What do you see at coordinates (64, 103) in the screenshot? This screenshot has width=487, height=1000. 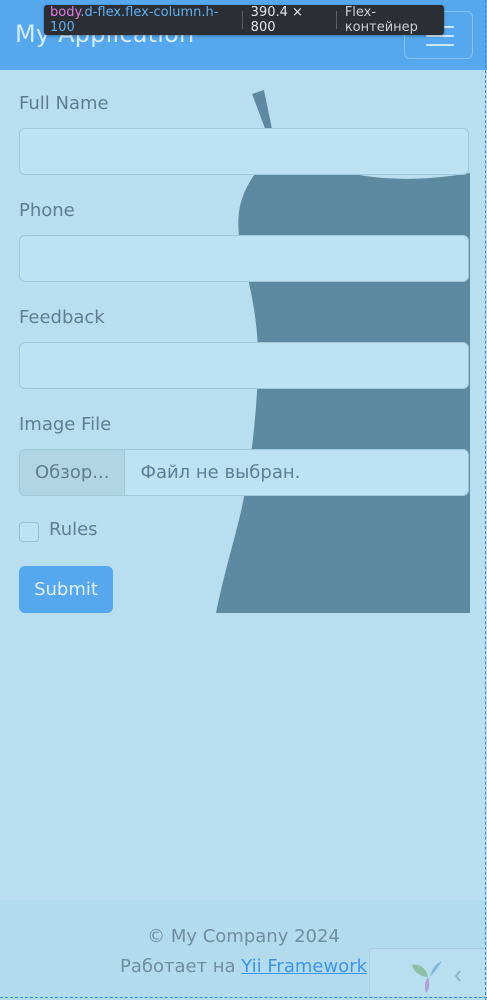 I see `full-name-label: Full Name` at bounding box center [64, 103].